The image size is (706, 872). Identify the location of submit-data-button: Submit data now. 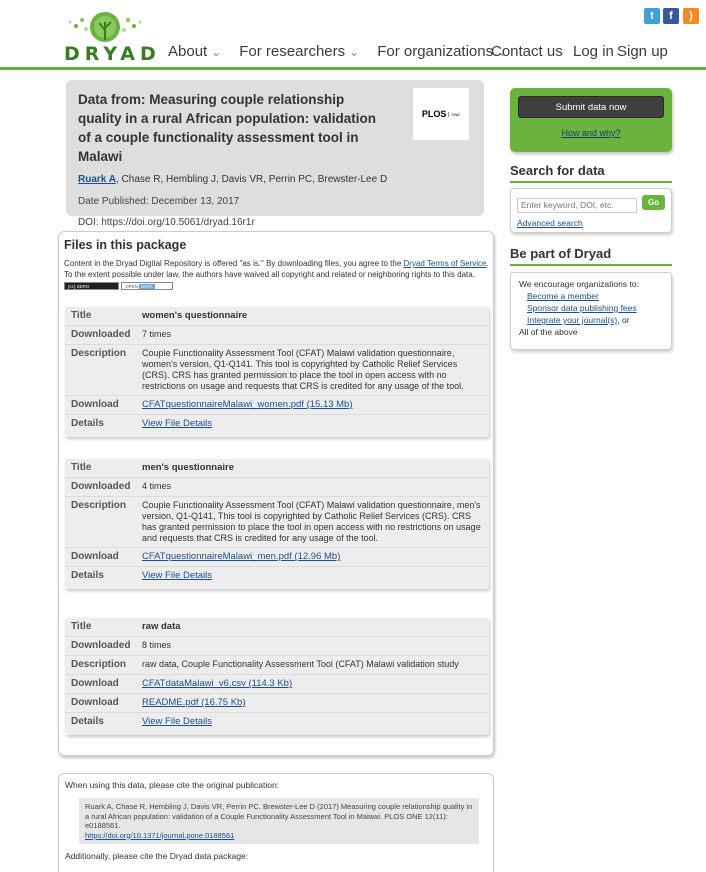
(591, 107).